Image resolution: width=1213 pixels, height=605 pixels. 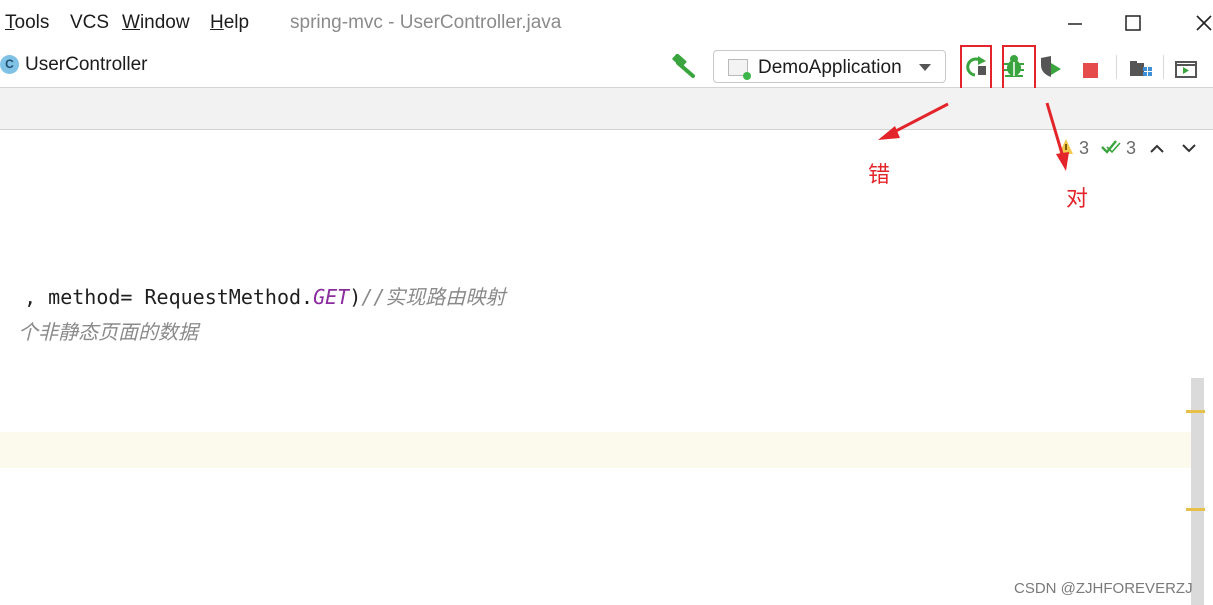 I want to click on annotation-arrows, so click(x=973, y=136).